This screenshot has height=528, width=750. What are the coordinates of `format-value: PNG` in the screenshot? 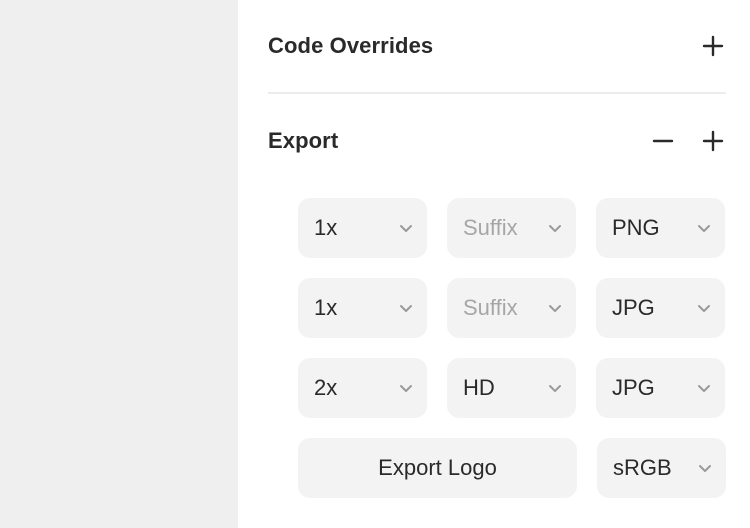 It's located at (636, 227).